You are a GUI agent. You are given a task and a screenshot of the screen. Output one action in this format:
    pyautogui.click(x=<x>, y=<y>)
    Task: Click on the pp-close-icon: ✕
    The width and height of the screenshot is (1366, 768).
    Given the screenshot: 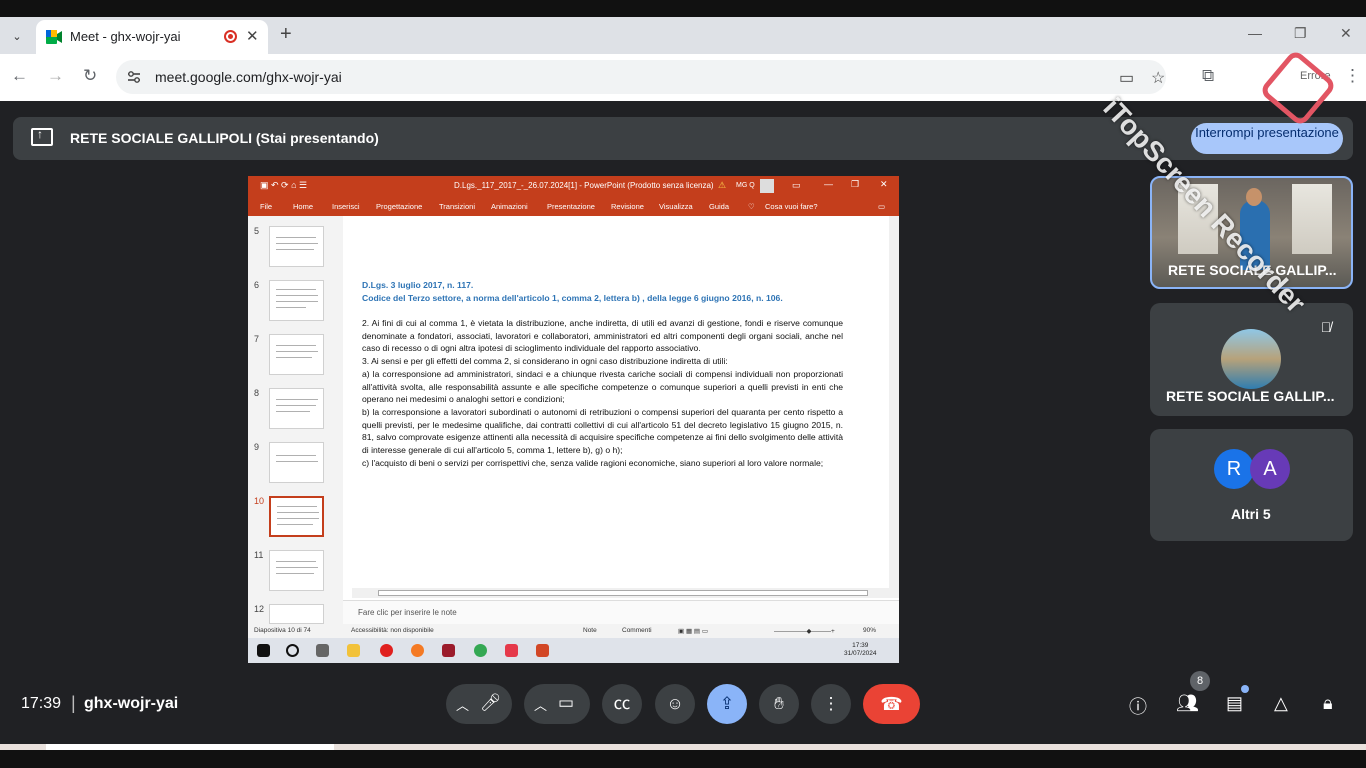 What is the action you would take?
    pyautogui.click(x=884, y=184)
    